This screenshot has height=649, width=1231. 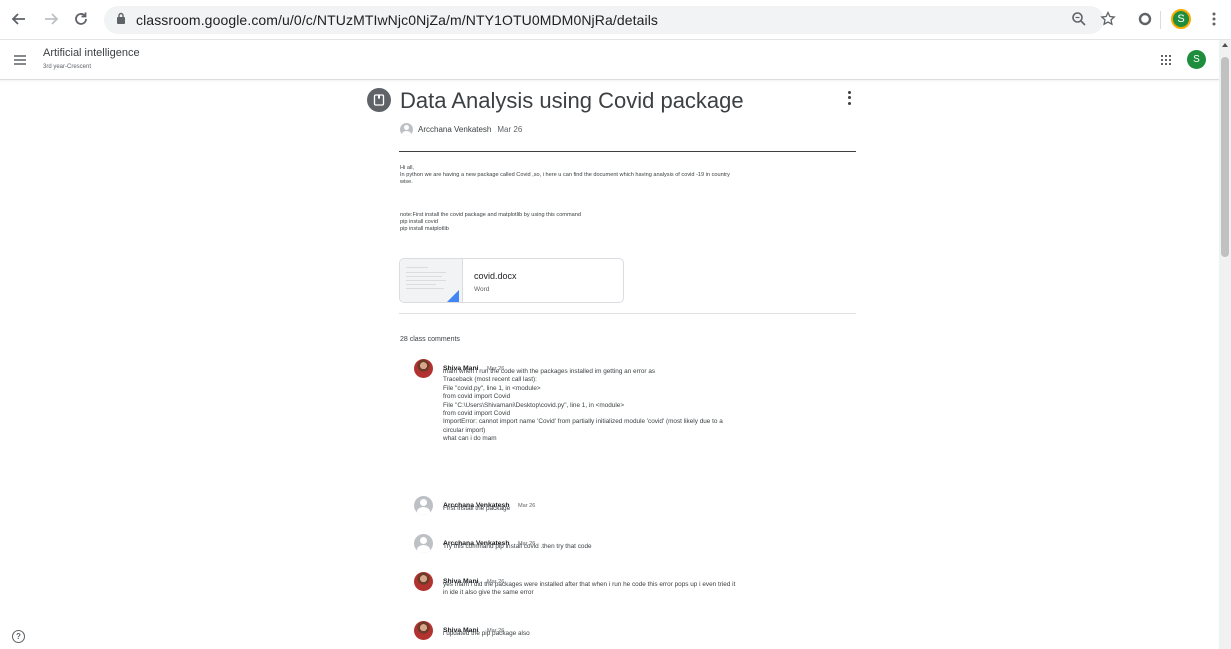 What do you see at coordinates (464, 430) in the screenshot?
I see `comment-line: circular import)` at bounding box center [464, 430].